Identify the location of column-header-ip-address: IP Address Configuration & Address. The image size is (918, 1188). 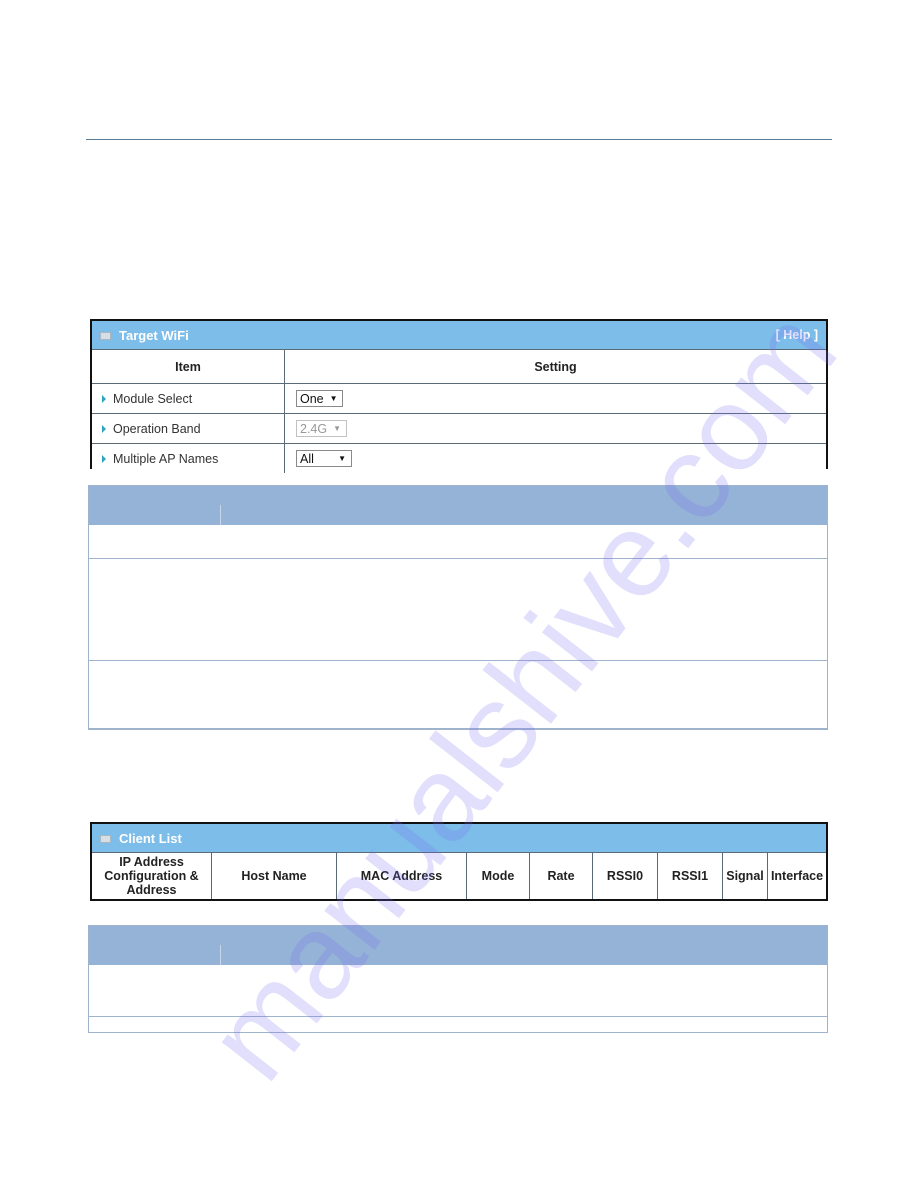
(152, 875).